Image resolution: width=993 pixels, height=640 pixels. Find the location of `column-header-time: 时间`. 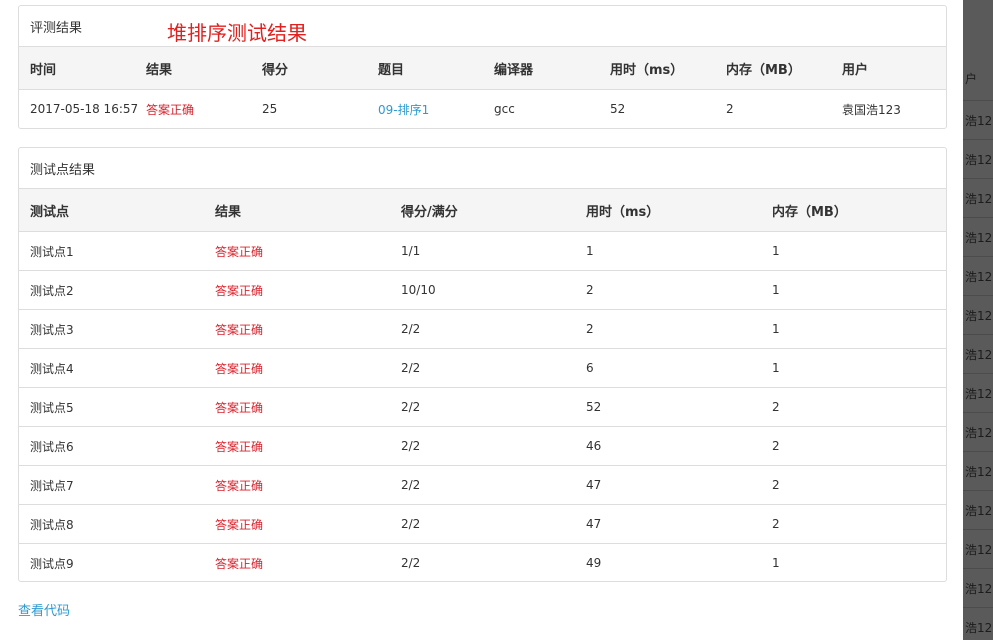

column-header-time: 时间 is located at coordinates (77, 68).